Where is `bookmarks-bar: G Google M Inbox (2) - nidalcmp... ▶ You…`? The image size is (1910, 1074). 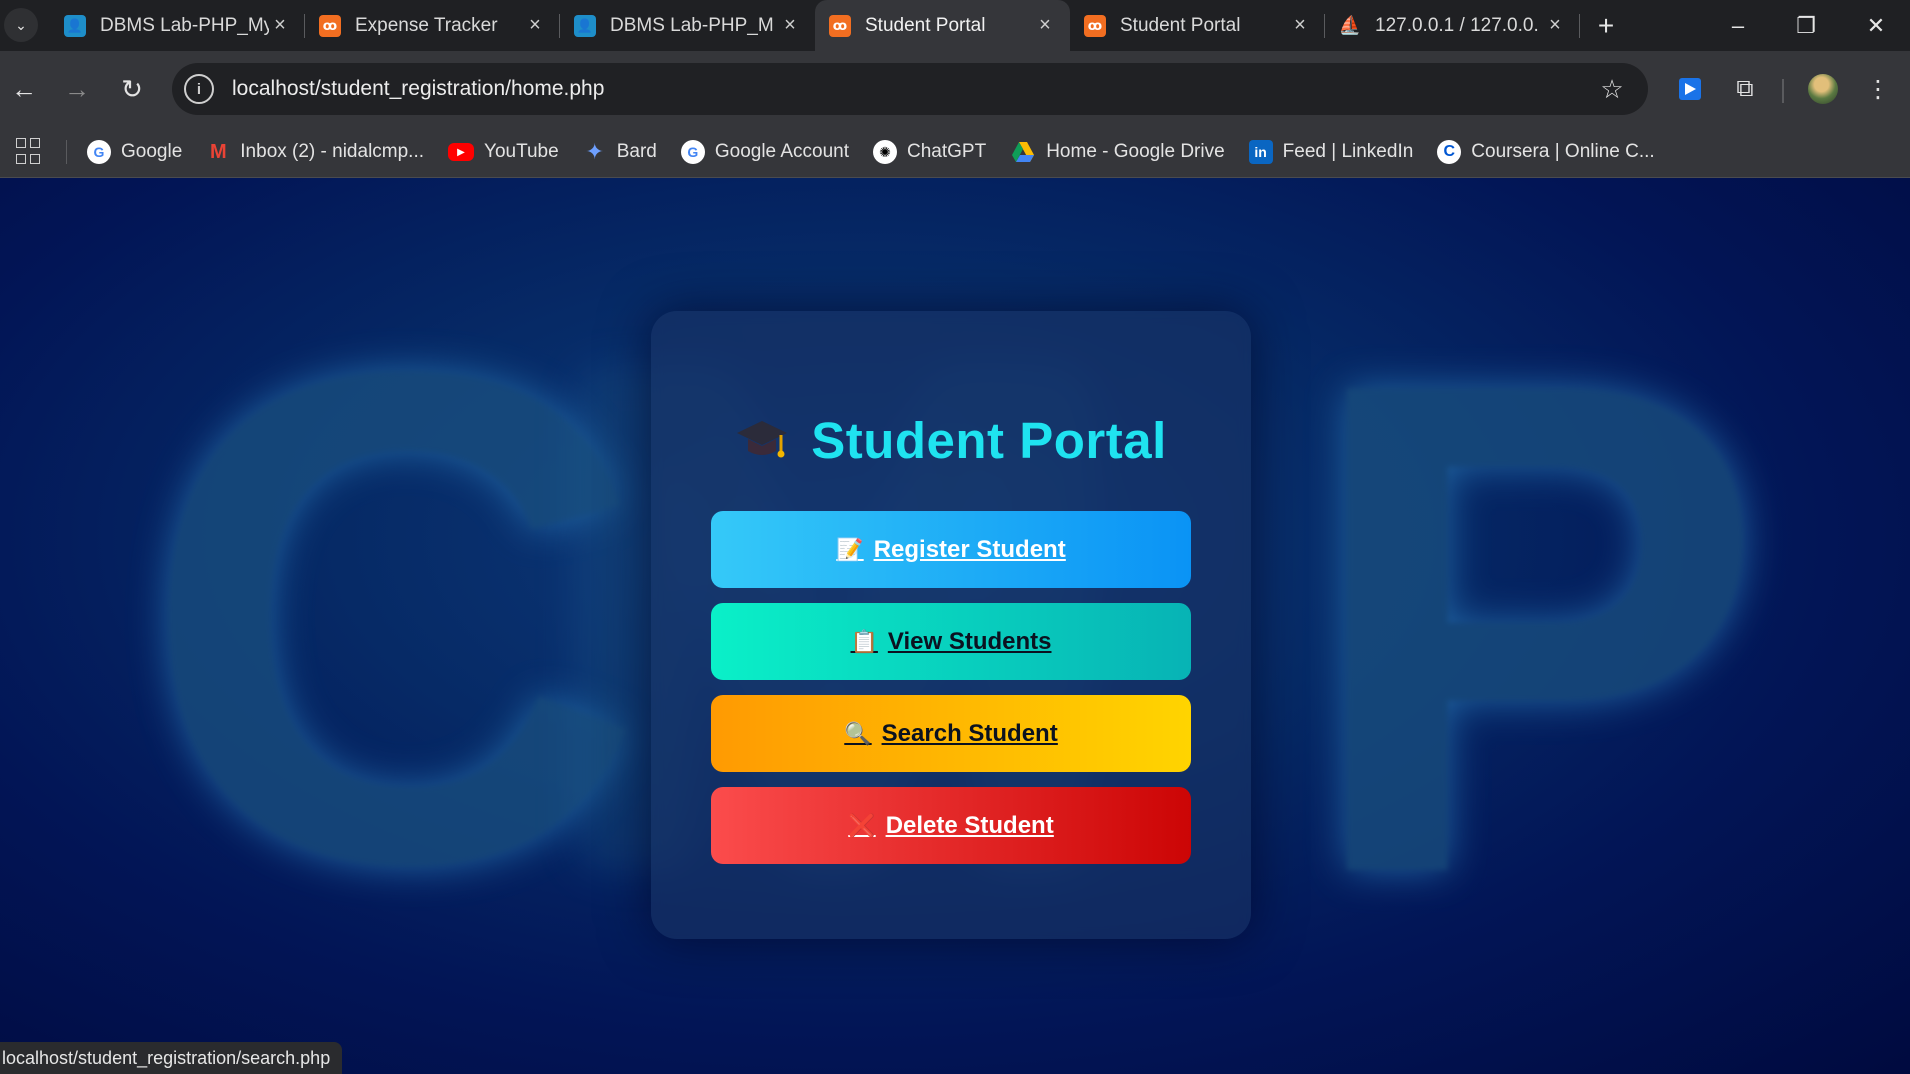 bookmarks-bar: G Google M Inbox (2) - nidalcmp... ▶ You… is located at coordinates (955, 152).